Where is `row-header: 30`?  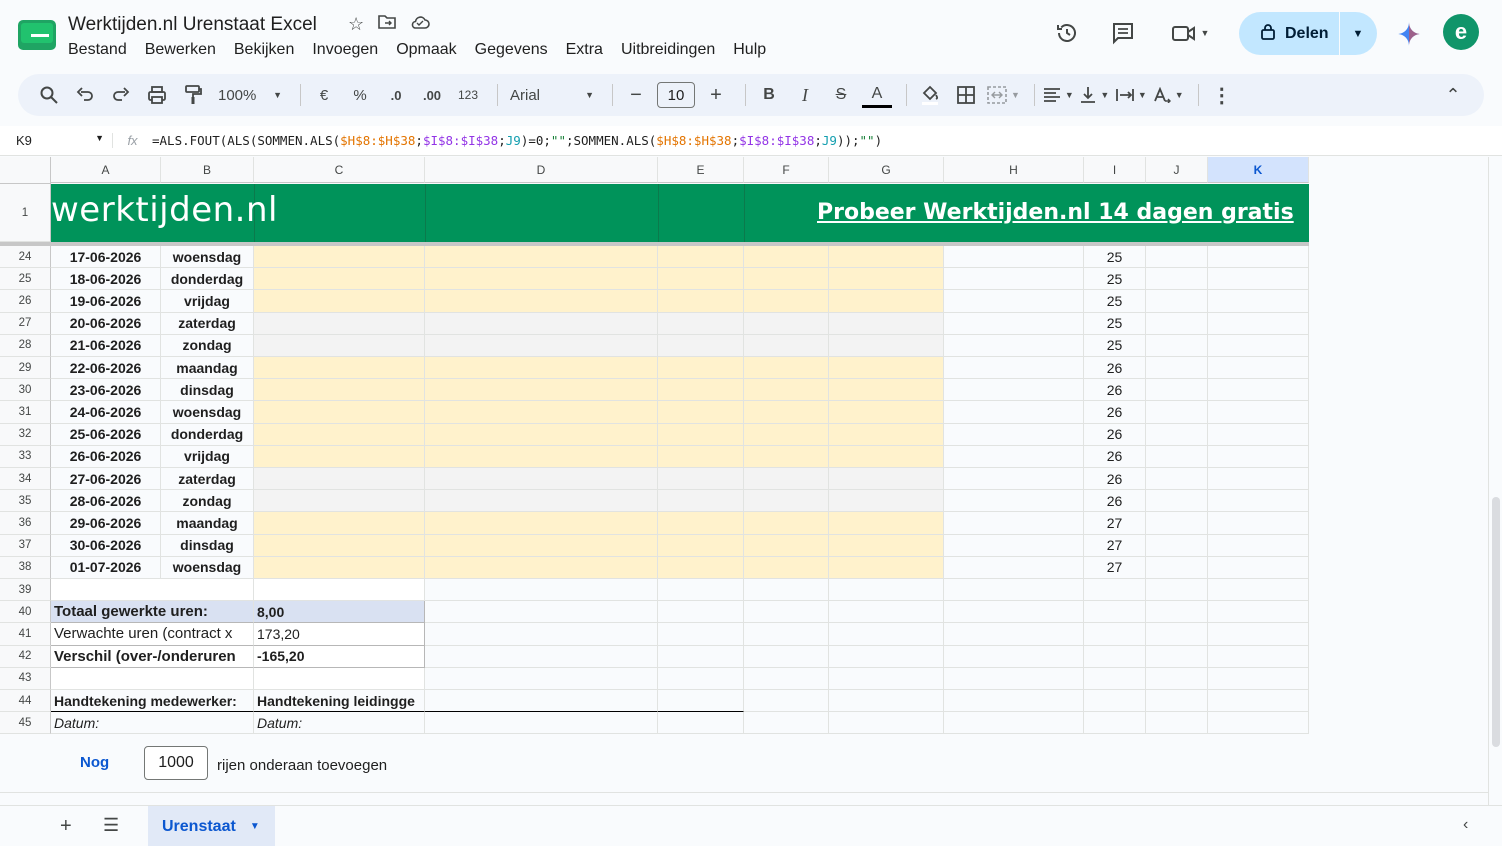 row-header: 30 is located at coordinates (25, 390).